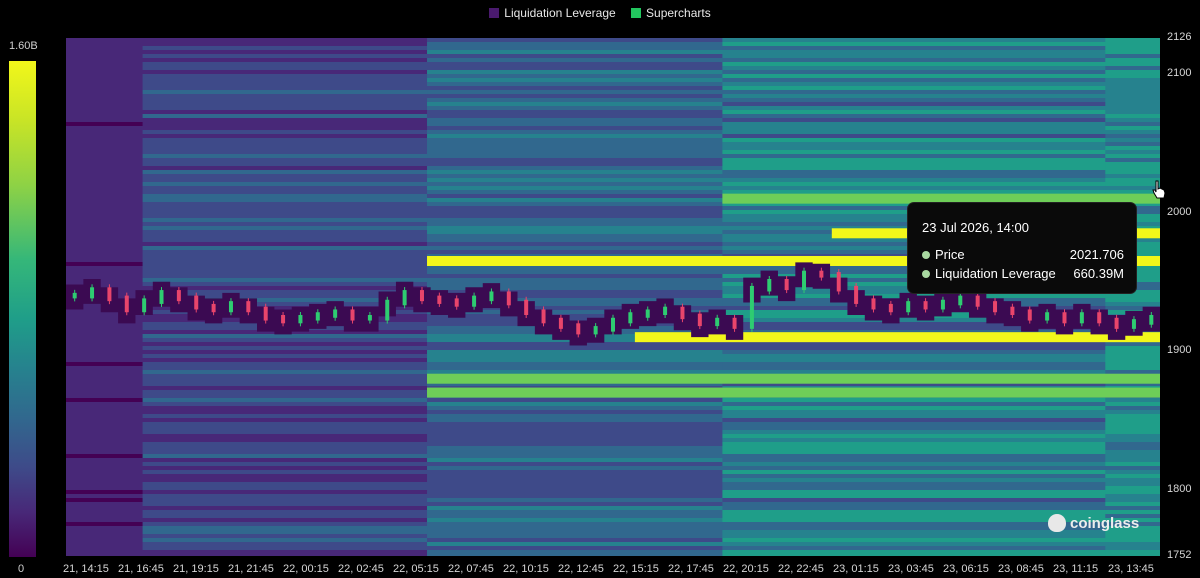  What do you see at coordinates (1179, 350) in the screenshot?
I see `y-tick-label: 1900` at bounding box center [1179, 350].